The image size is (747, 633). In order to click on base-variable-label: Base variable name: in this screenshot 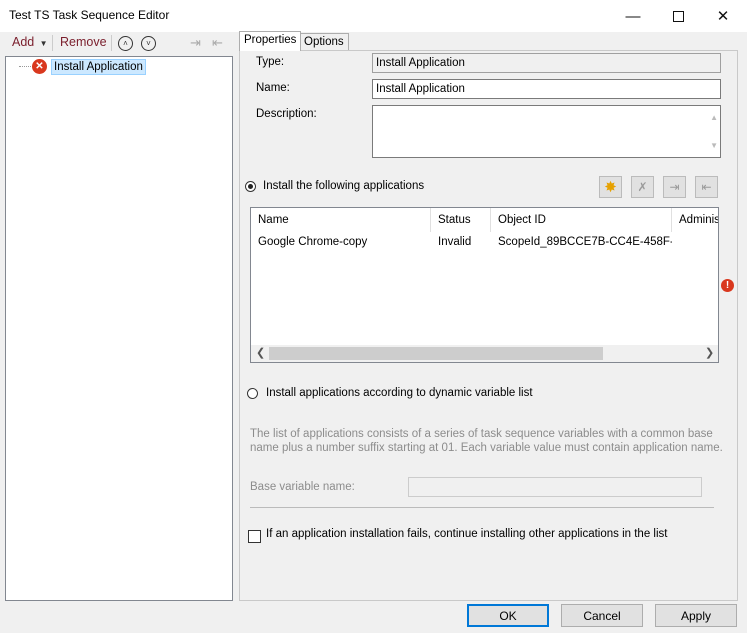, I will do `click(302, 487)`.